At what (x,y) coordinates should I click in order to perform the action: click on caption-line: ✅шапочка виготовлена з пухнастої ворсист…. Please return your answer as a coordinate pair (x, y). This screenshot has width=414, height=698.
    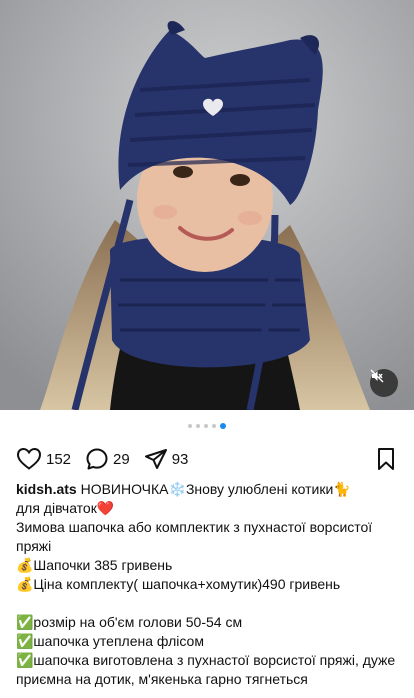
    Looking at the image, I should click on (206, 669).